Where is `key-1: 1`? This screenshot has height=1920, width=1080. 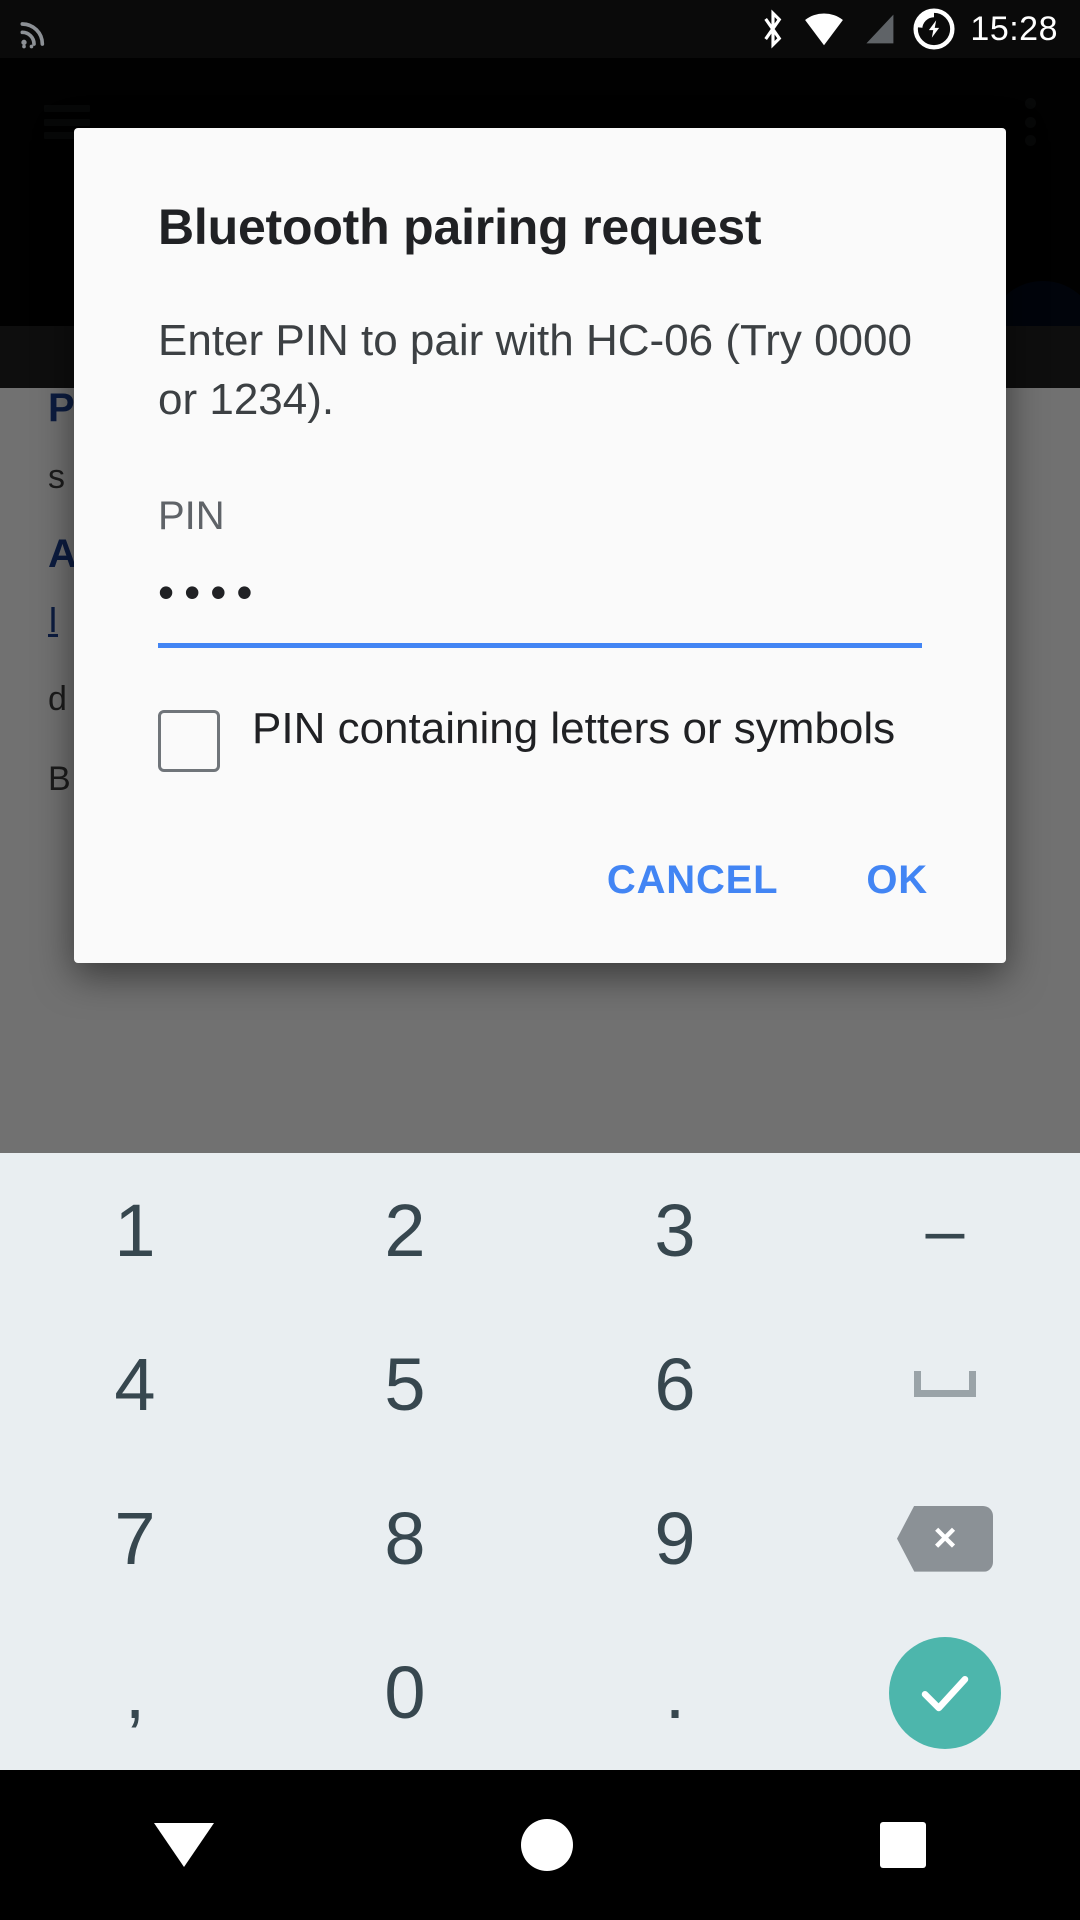 key-1: 1 is located at coordinates (135, 1230).